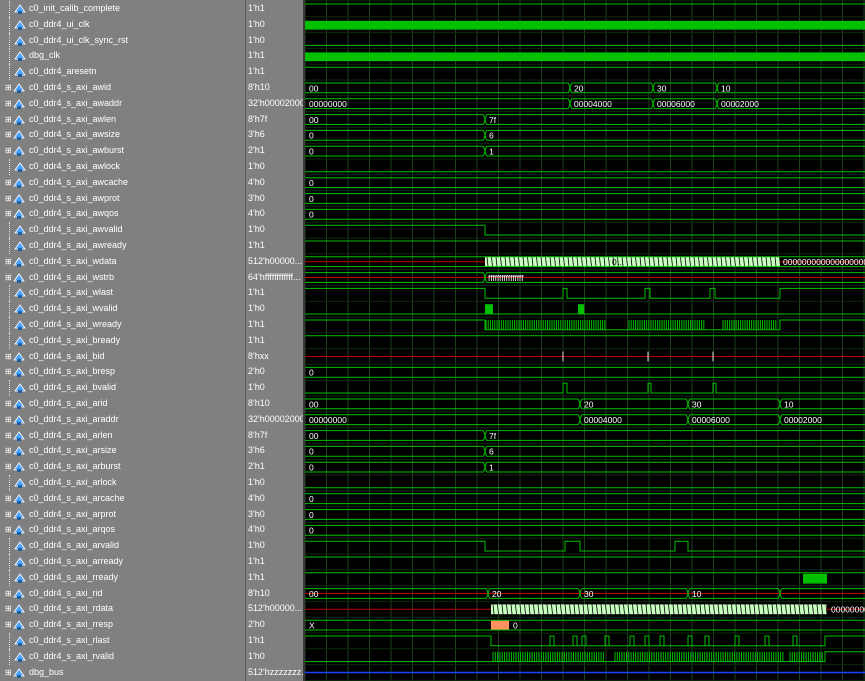  I want to click on signal-row: ⊞ c0_ddr4_s_axi_awaddr, so click(122, 104).